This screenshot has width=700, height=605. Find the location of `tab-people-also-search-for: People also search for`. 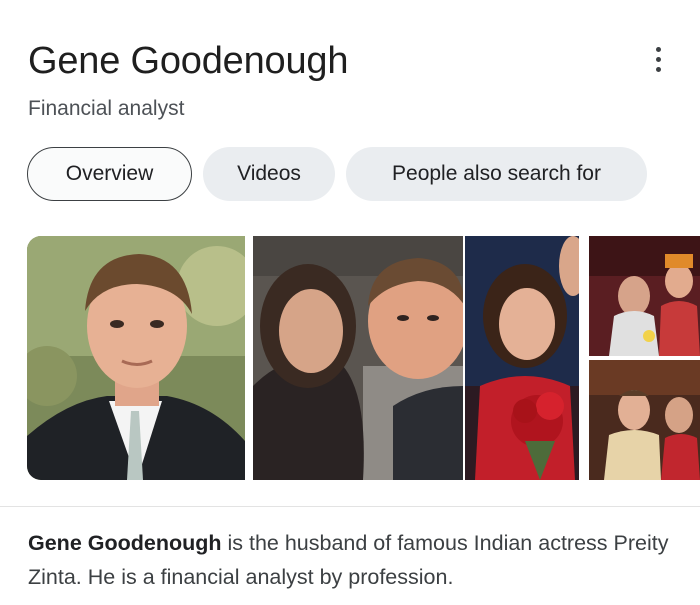

tab-people-also-search-for: People also search for is located at coordinates (496, 174).